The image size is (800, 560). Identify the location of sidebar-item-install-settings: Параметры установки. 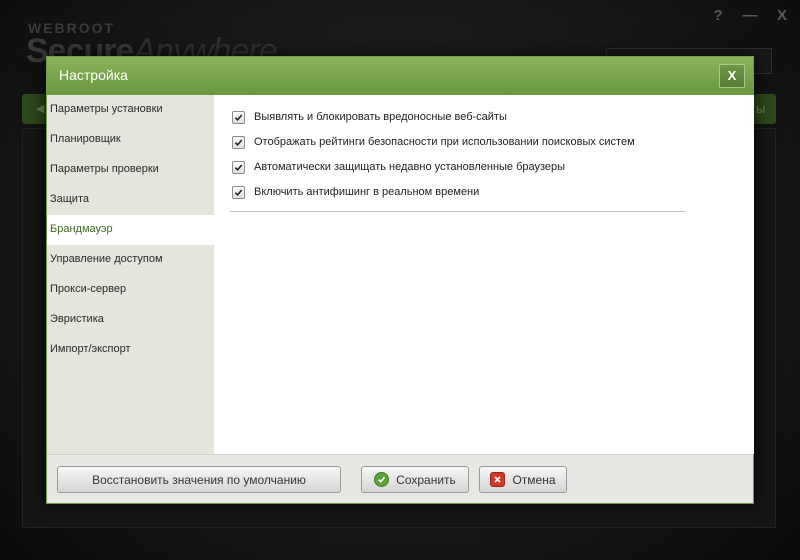
(130, 110).